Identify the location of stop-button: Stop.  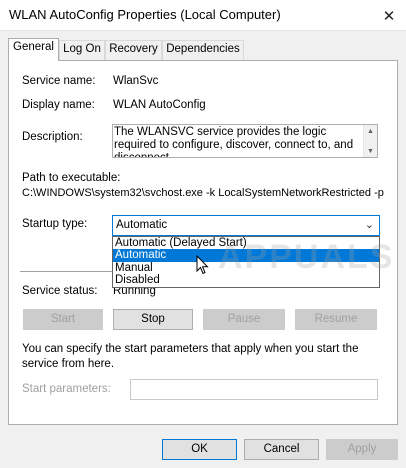
(153, 319).